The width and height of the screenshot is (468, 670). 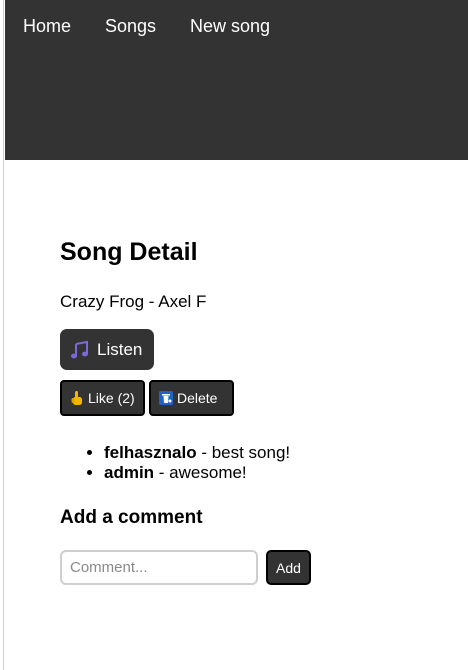 I want to click on song-title: Crazy Frog - Axel F, so click(x=133, y=301).